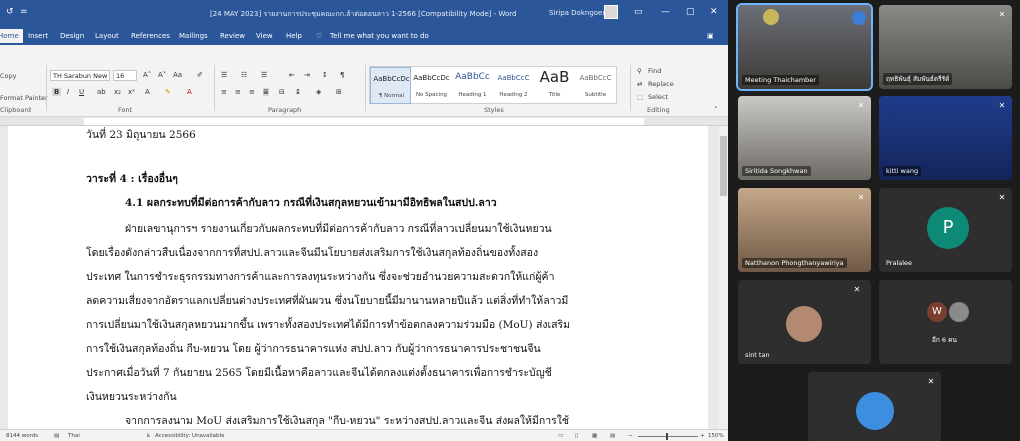 The height and width of the screenshot is (441, 1020). Describe the element at coordinates (282, 92) in the screenshot. I see `distributed-icon: ⊟` at that location.